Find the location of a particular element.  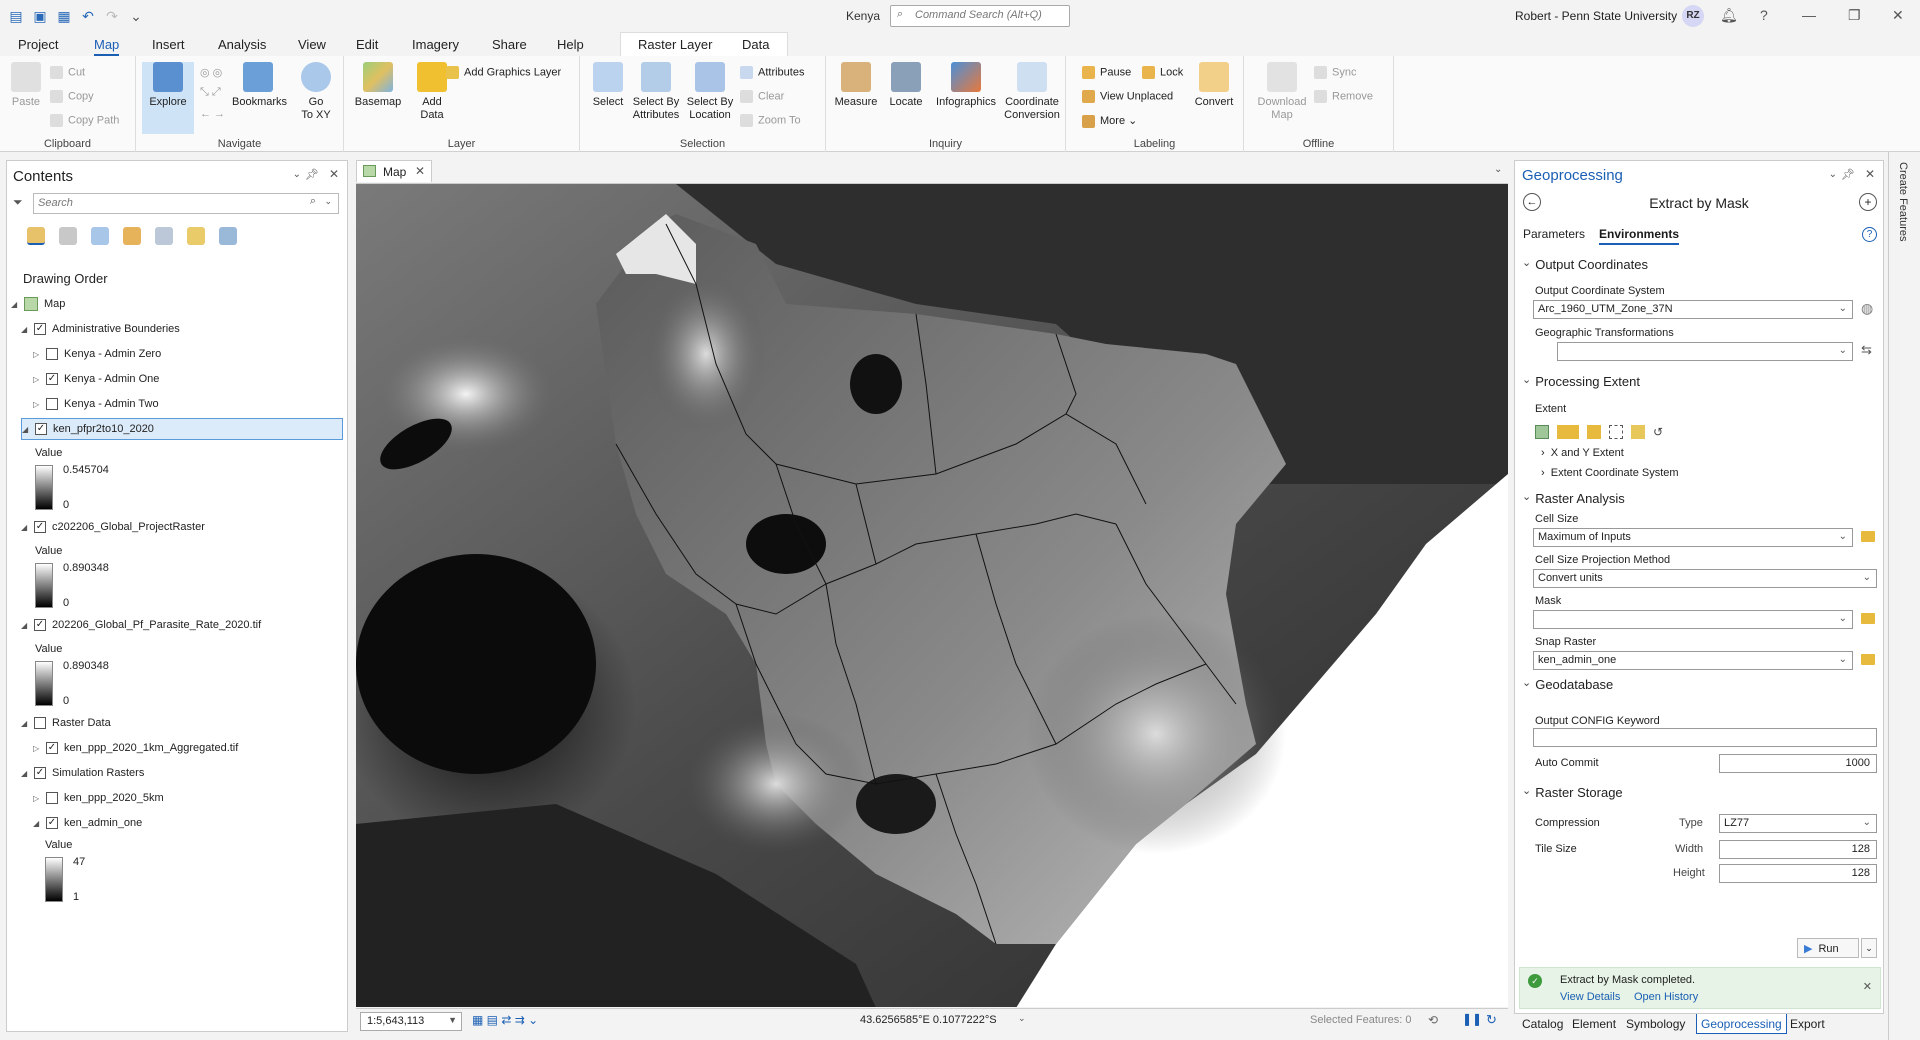

tab-environments: Environments is located at coordinates (1639, 236).